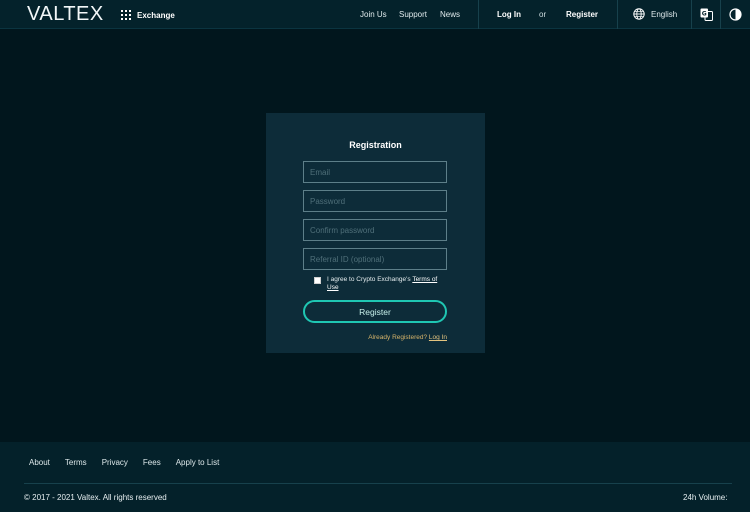  I want to click on confirm-password-field, so click(375, 230).